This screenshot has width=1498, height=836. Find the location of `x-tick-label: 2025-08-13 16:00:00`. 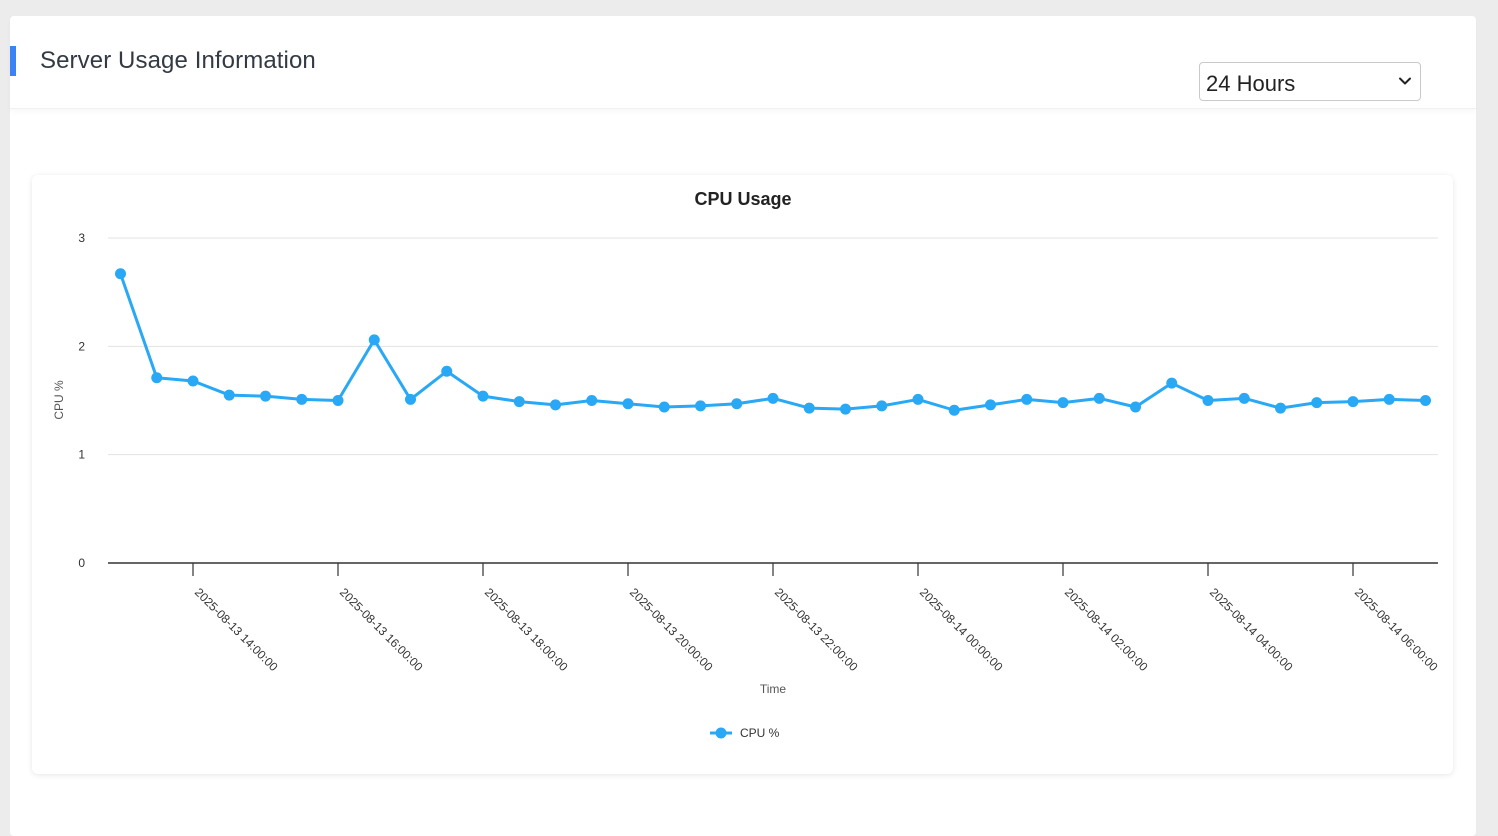

x-tick-label: 2025-08-13 16:00:00 is located at coordinates (381, 629).